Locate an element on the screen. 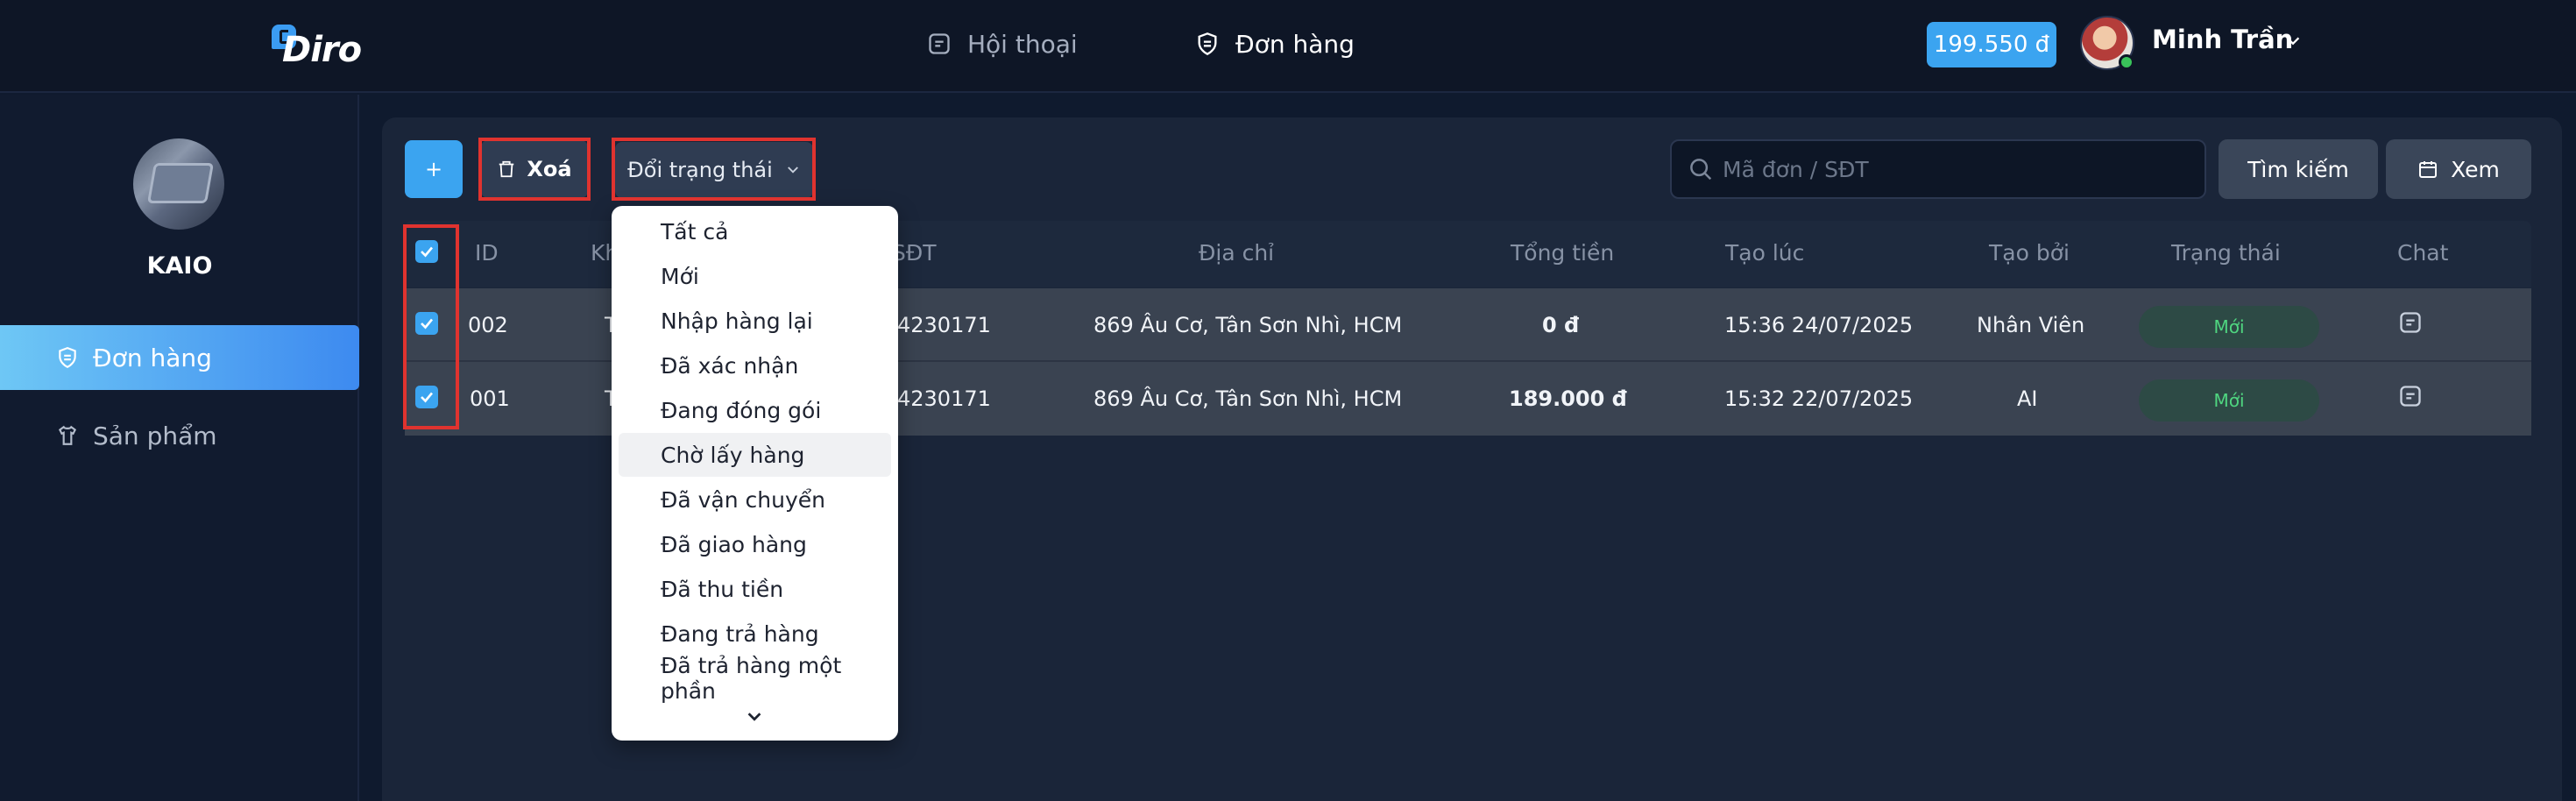  sidebar-item-label: Sản phẩm is located at coordinates (155, 435).